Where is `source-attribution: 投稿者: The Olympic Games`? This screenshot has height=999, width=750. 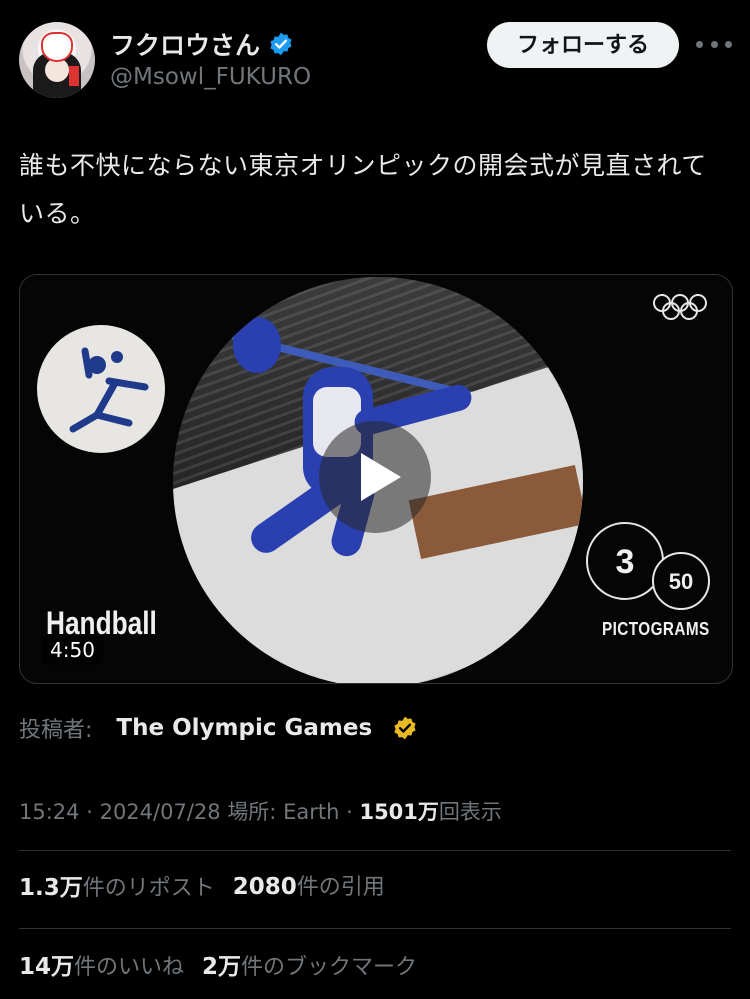
source-attribution: 投稿者: The Olympic Games is located at coordinates (218, 728).